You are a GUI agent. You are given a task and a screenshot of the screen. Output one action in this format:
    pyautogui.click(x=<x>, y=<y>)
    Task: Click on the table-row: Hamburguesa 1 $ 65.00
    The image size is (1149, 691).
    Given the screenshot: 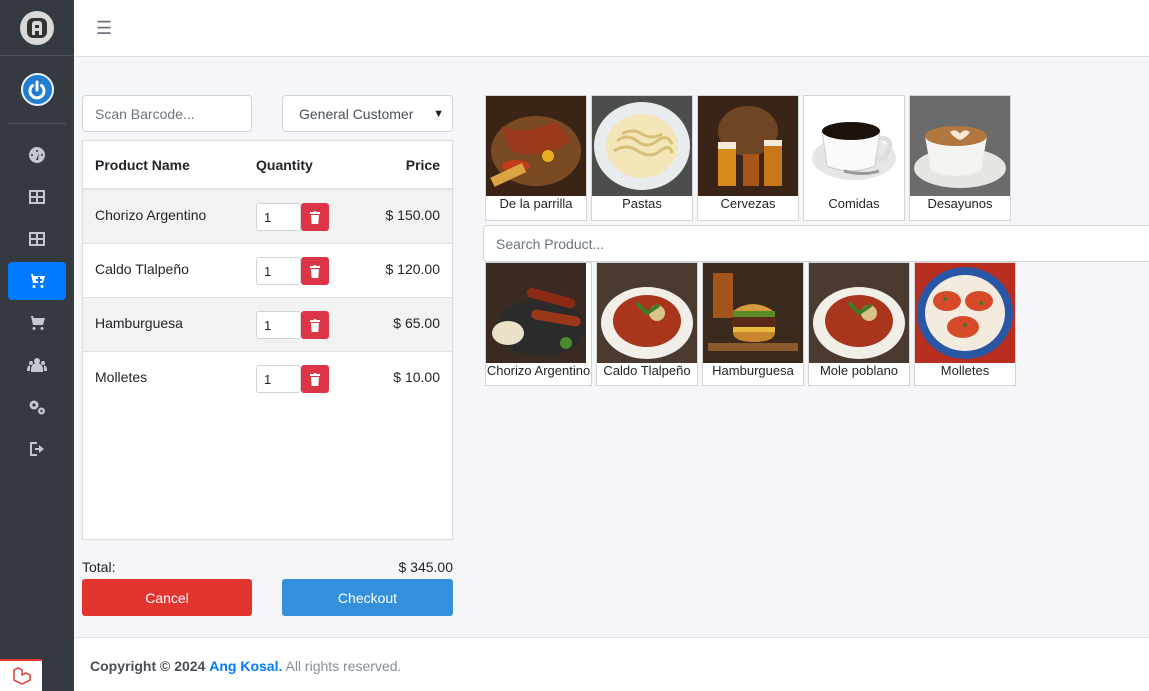 What is the action you would take?
    pyautogui.click(x=267, y=325)
    